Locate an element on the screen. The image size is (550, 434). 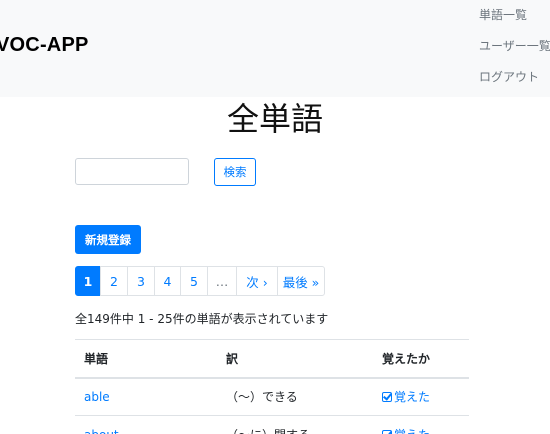
table-row: able （〜）できる 覚えた is located at coordinates (272, 396).